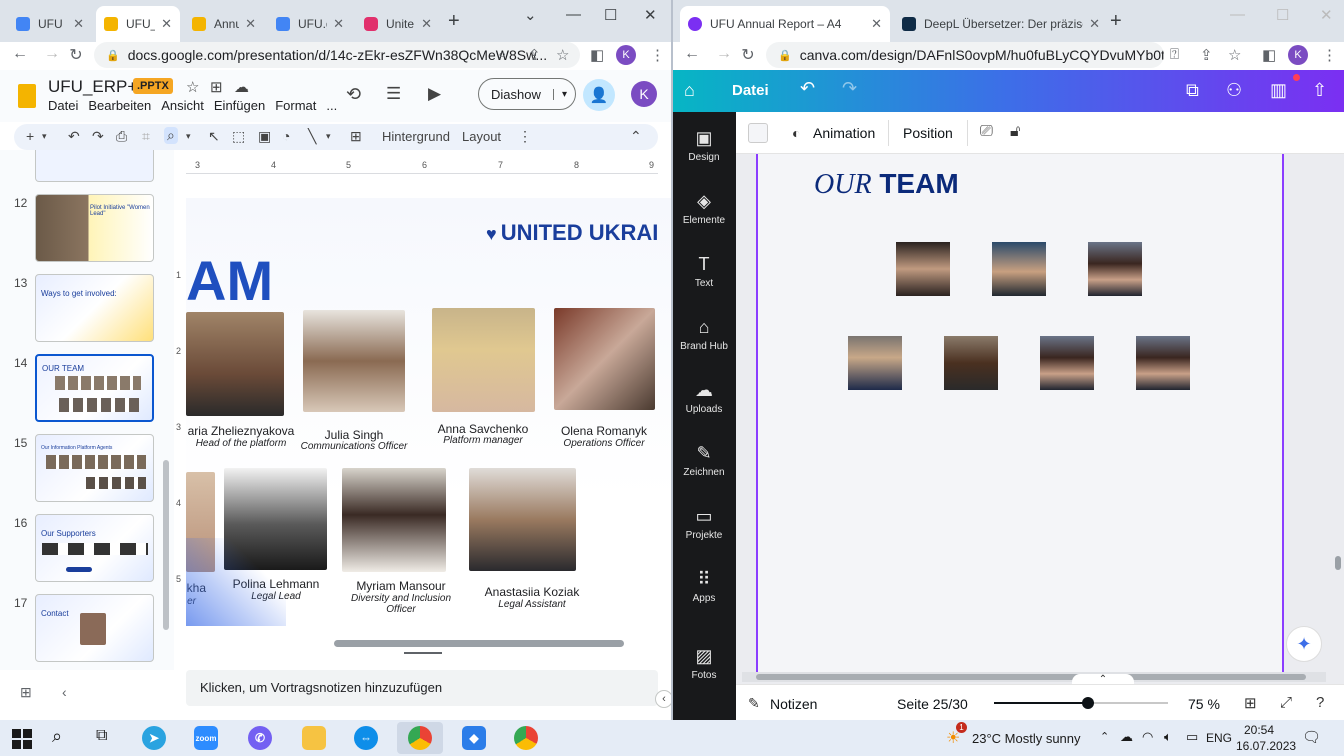 Image resolution: width=1344 pixels, height=756 pixels. I want to click on vertical-scrollbar, so click(1338, 419).